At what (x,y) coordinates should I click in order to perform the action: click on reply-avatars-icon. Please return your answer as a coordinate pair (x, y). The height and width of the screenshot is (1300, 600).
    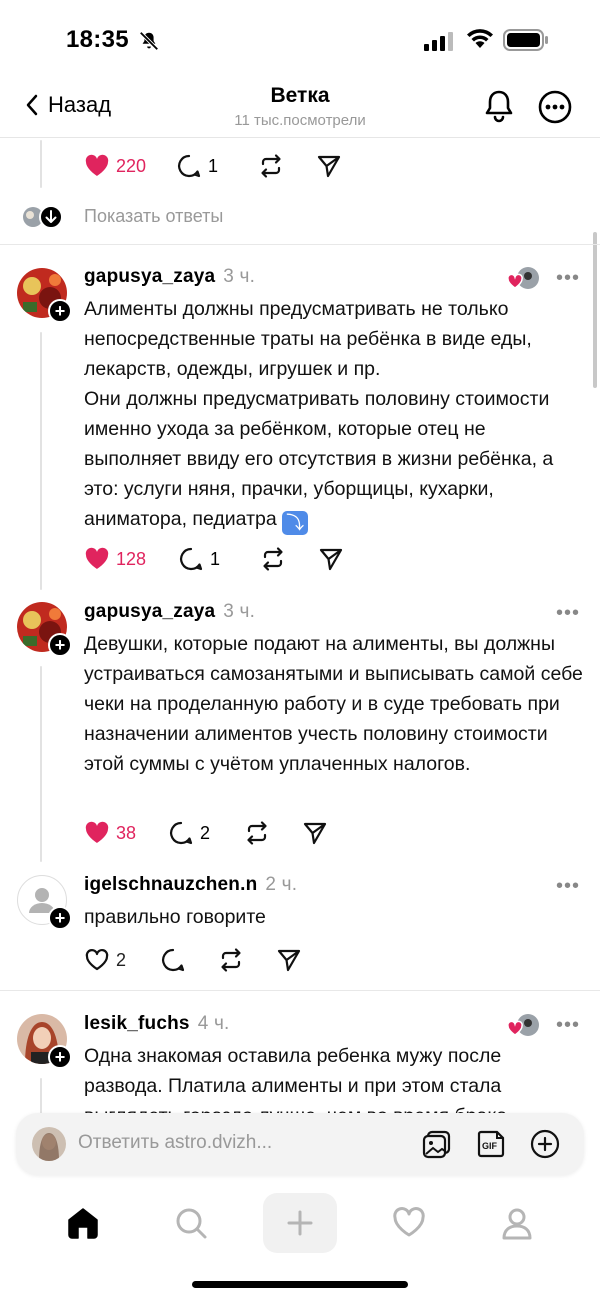
    Looking at the image, I should click on (43, 217).